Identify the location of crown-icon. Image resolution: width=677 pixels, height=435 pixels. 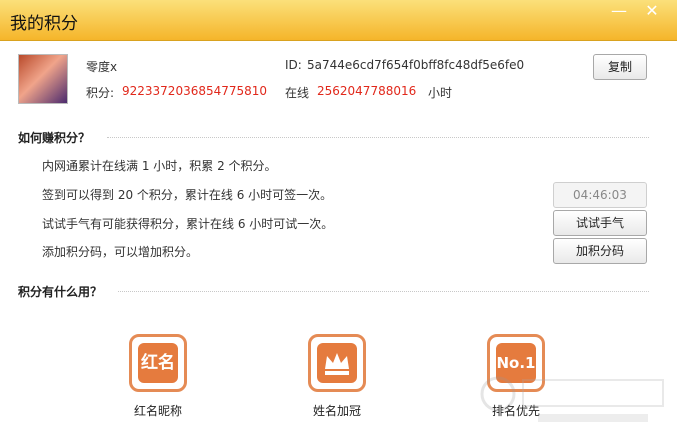
(337, 363).